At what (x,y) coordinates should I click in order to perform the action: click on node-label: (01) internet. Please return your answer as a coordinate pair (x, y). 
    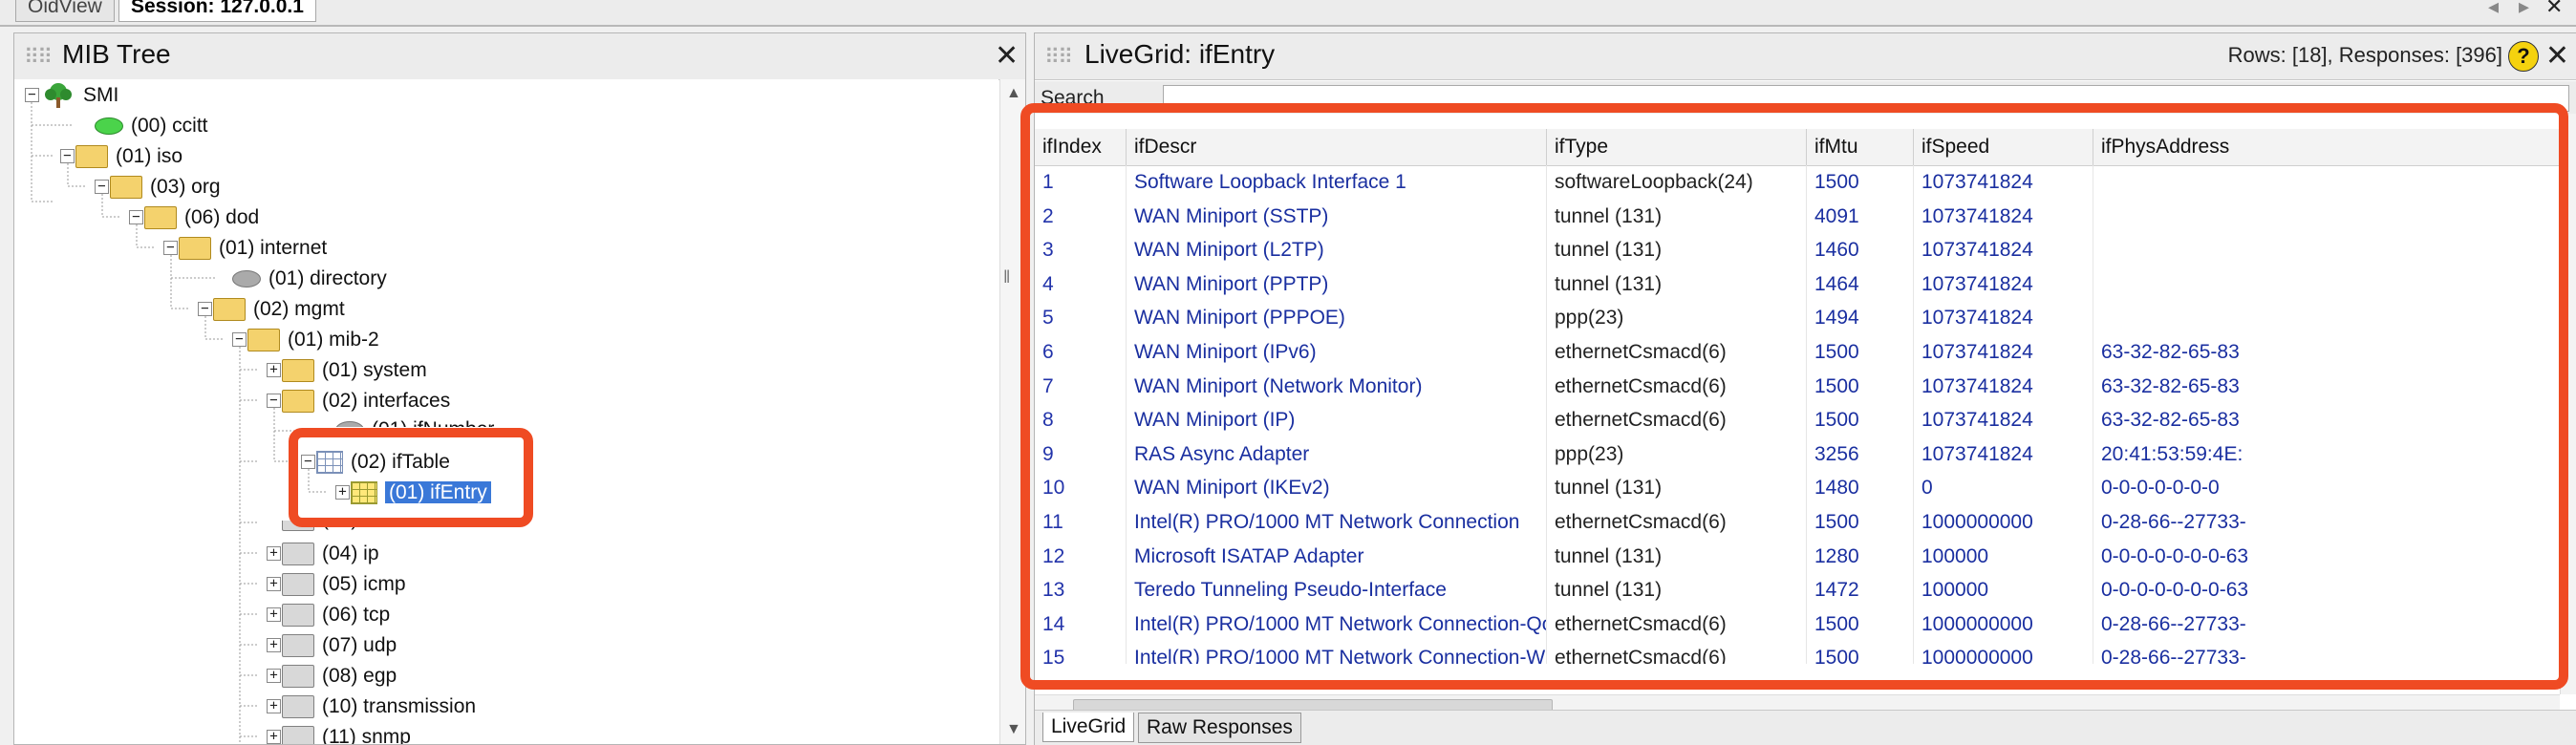
    Looking at the image, I should click on (273, 248).